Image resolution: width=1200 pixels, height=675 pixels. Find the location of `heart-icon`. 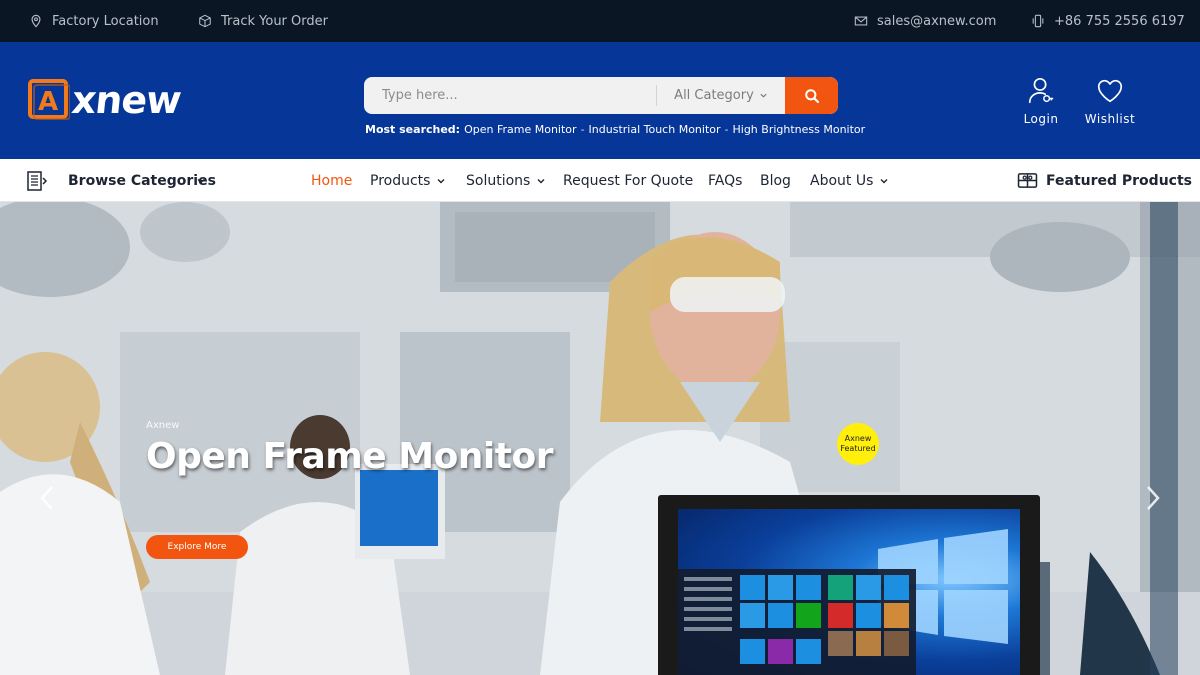

heart-icon is located at coordinates (1110, 91).